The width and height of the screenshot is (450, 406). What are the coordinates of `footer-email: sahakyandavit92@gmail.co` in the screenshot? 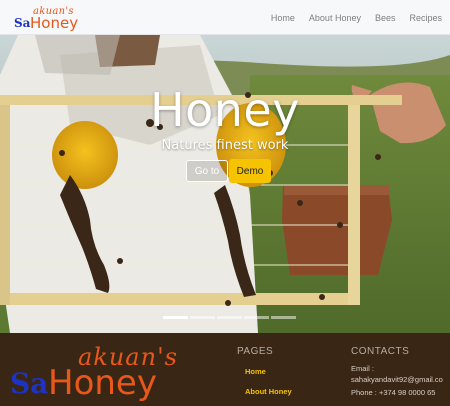 It's located at (397, 379).